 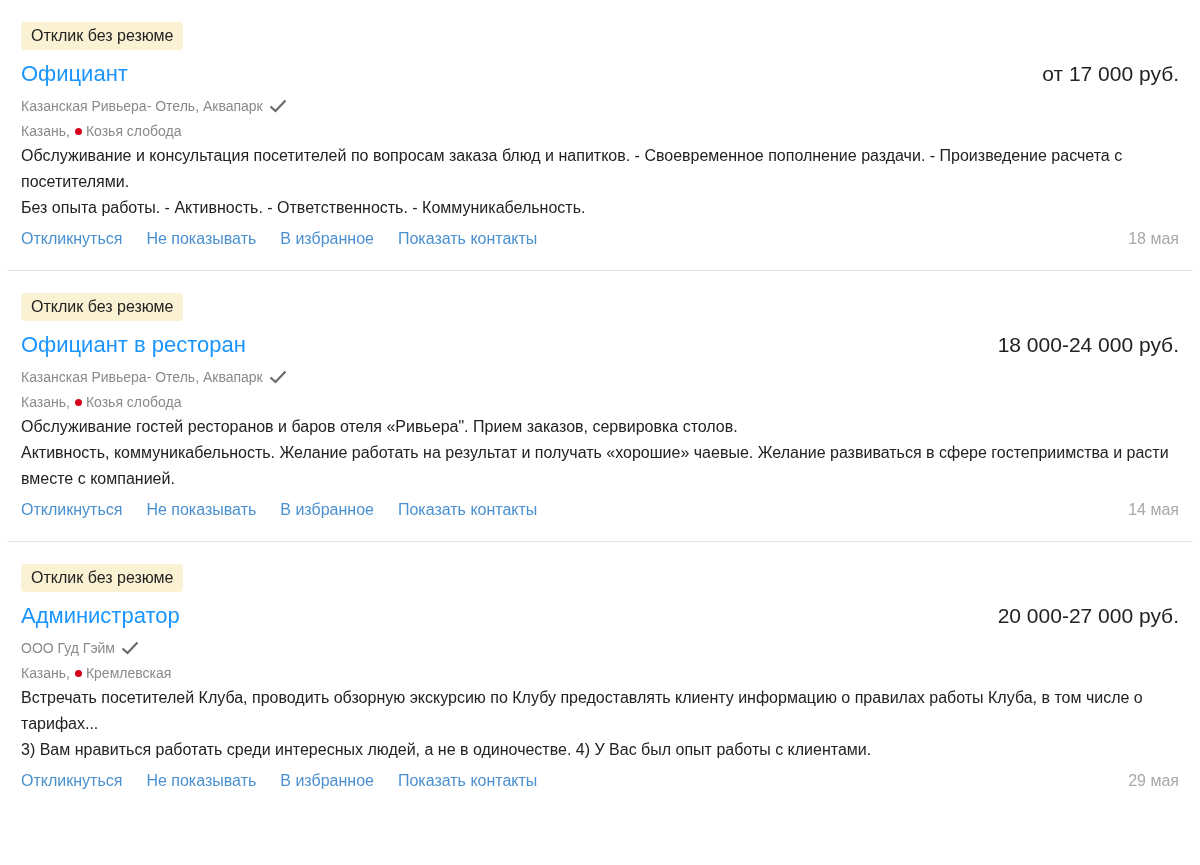 What do you see at coordinates (128, 673) in the screenshot?
I see `metro-station: Кремлевская` at bounding box center [128, 673].